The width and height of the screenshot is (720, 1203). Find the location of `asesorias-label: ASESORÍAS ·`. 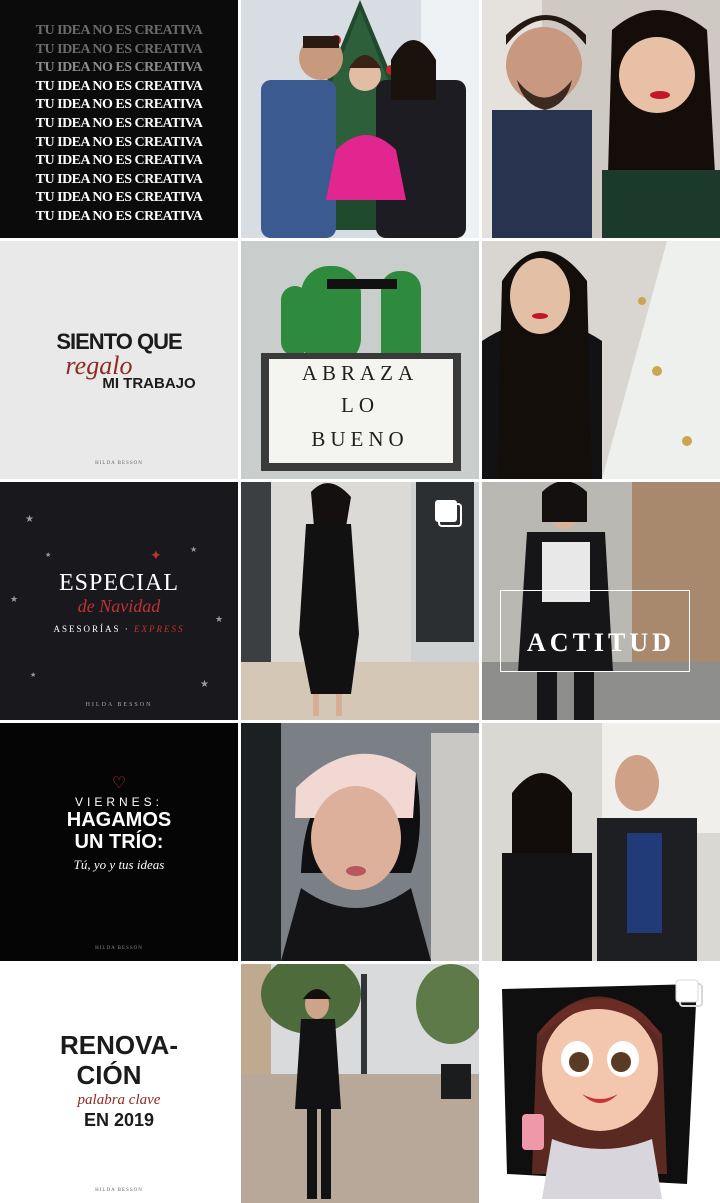

asesorias-label: ASESORÍAS · is located at coordinates (93, 629).